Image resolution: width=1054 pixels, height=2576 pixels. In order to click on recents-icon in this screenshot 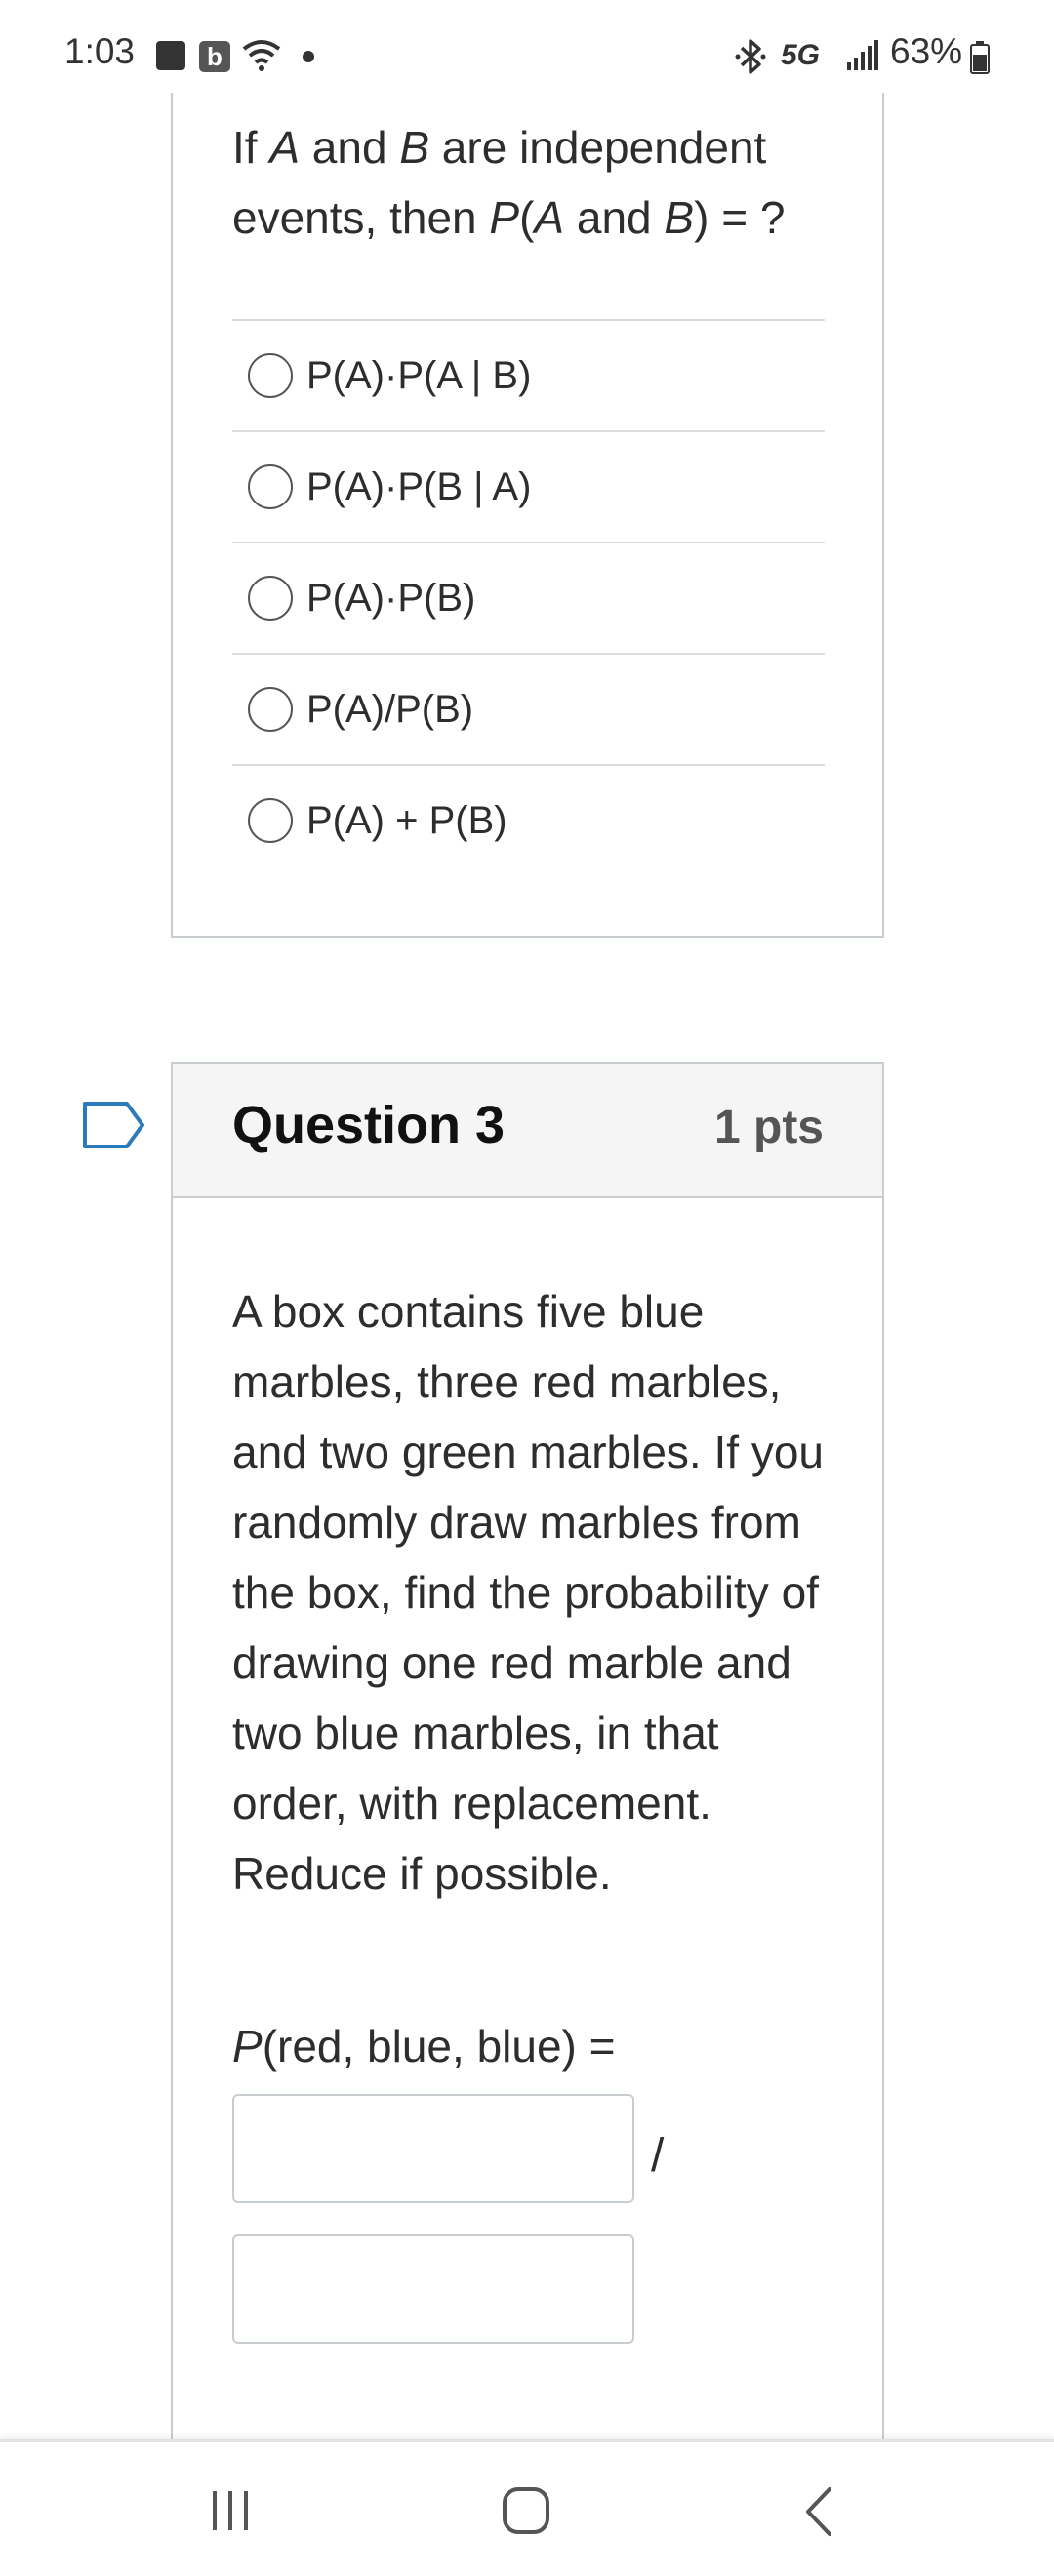, I will do `click(230, 2511)`.